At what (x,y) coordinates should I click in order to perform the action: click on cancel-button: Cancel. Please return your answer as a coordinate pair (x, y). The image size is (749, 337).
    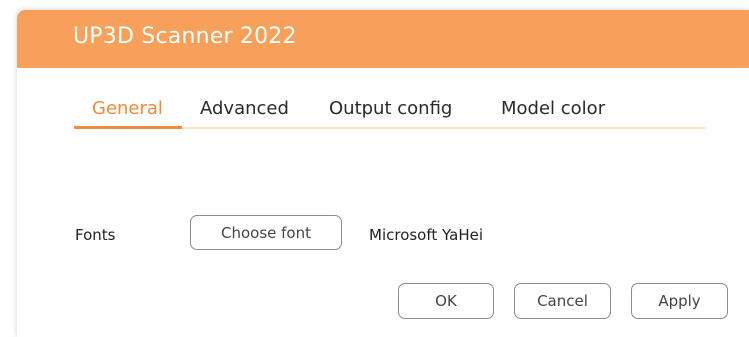
    Looking at the image, I should click on (562, 301).